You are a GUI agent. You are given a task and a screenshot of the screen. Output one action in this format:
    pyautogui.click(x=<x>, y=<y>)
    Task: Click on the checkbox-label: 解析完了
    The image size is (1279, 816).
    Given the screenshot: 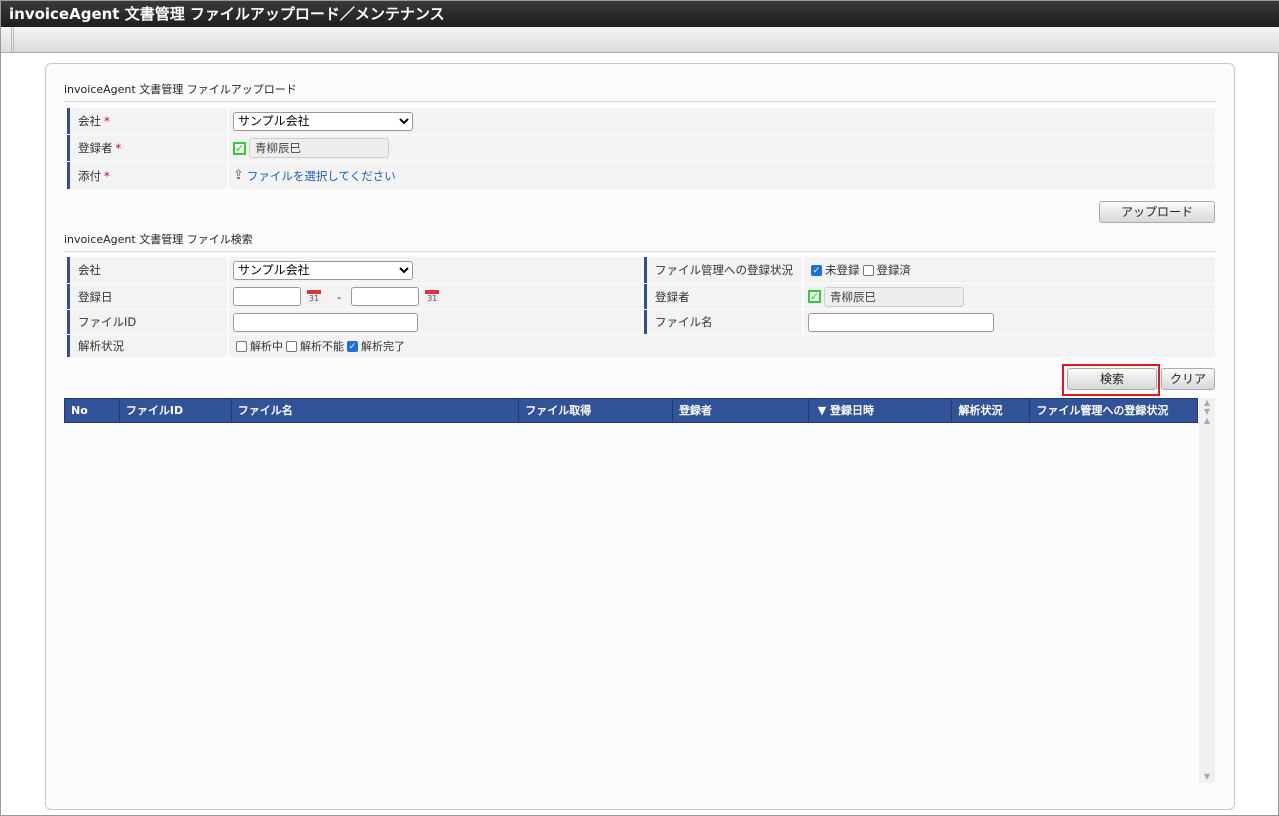 What is the action you would take?
    pyautogui.click(x=383, y=346)
    